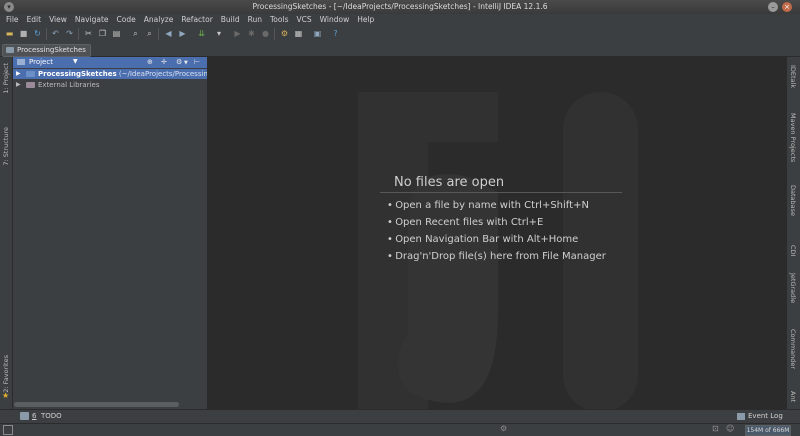  Describe the element at coordinates (793, 250) in the screenshot. I see `tab-cdi: CDI` at that location.